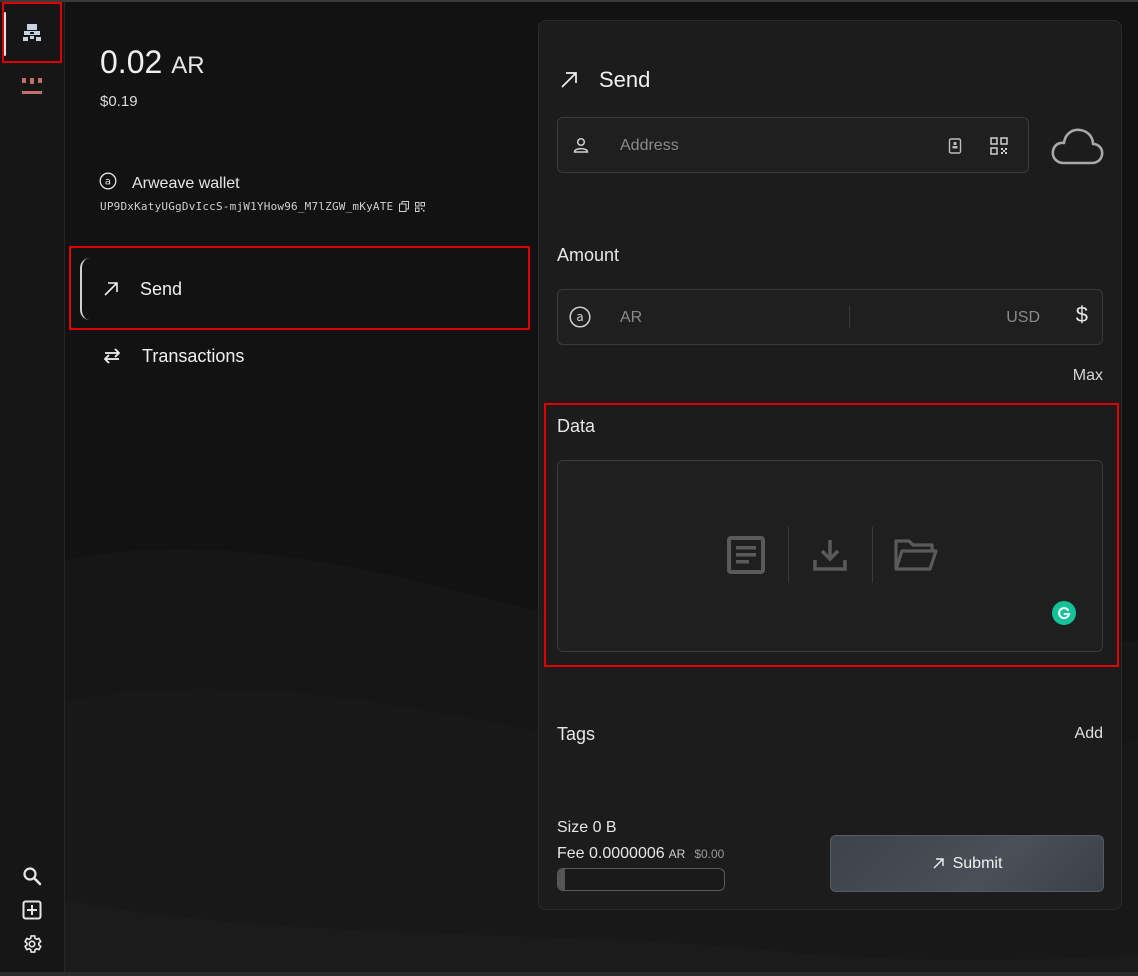 This screenshot has height=976, width=1138. What do you see at coordinates (872, 555) in the screenshot?
I see `data-divider` at bounding box center [872, 555].